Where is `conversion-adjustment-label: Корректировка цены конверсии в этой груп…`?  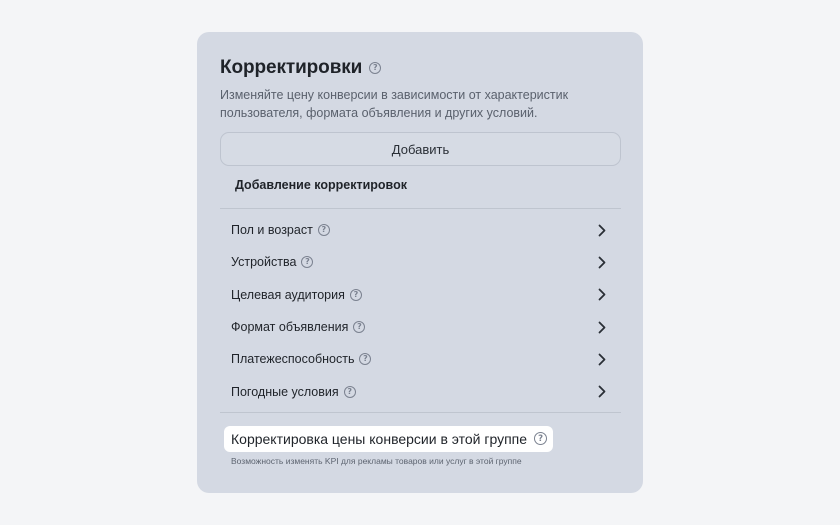 conversion-adjustment-label: Корректировка цены конверсии в этой груп… is located at coordinates (379, 438).